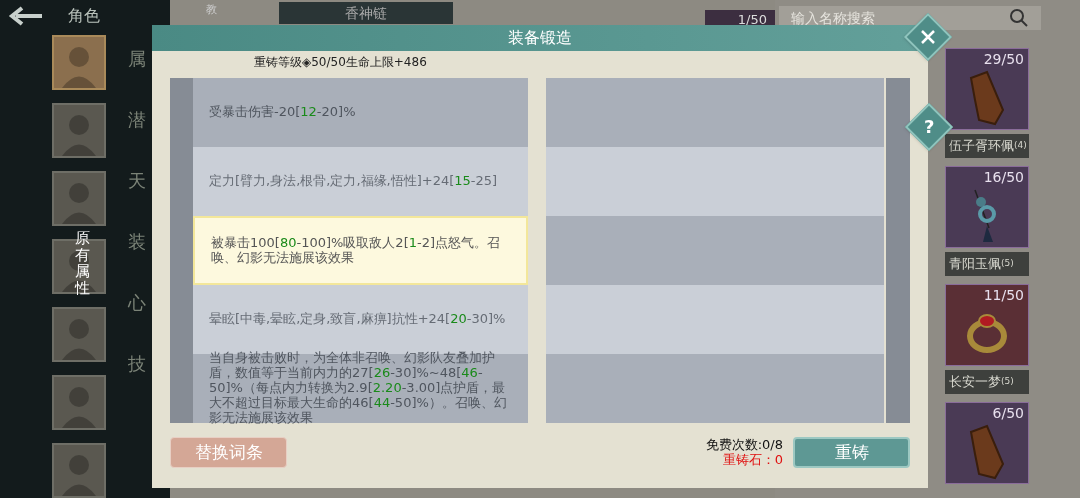 The height and width of the screenshot is (498, 1080). I want to click on reforge-level-text: 重铸等级◈50/50生命上限+486, so click(341, 62).